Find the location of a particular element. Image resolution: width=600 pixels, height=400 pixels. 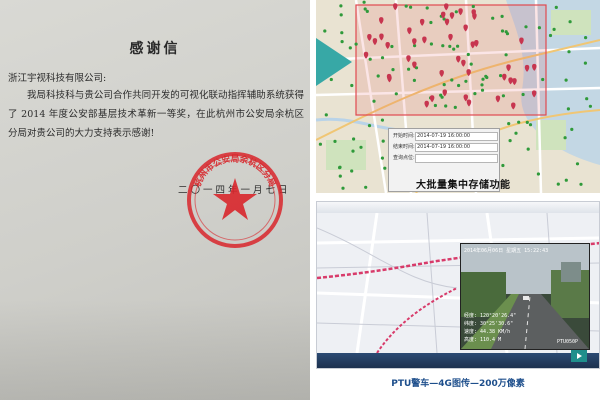

end-time-field: 2014-07-19 16:00:00 is located at coordinates (456, 147).